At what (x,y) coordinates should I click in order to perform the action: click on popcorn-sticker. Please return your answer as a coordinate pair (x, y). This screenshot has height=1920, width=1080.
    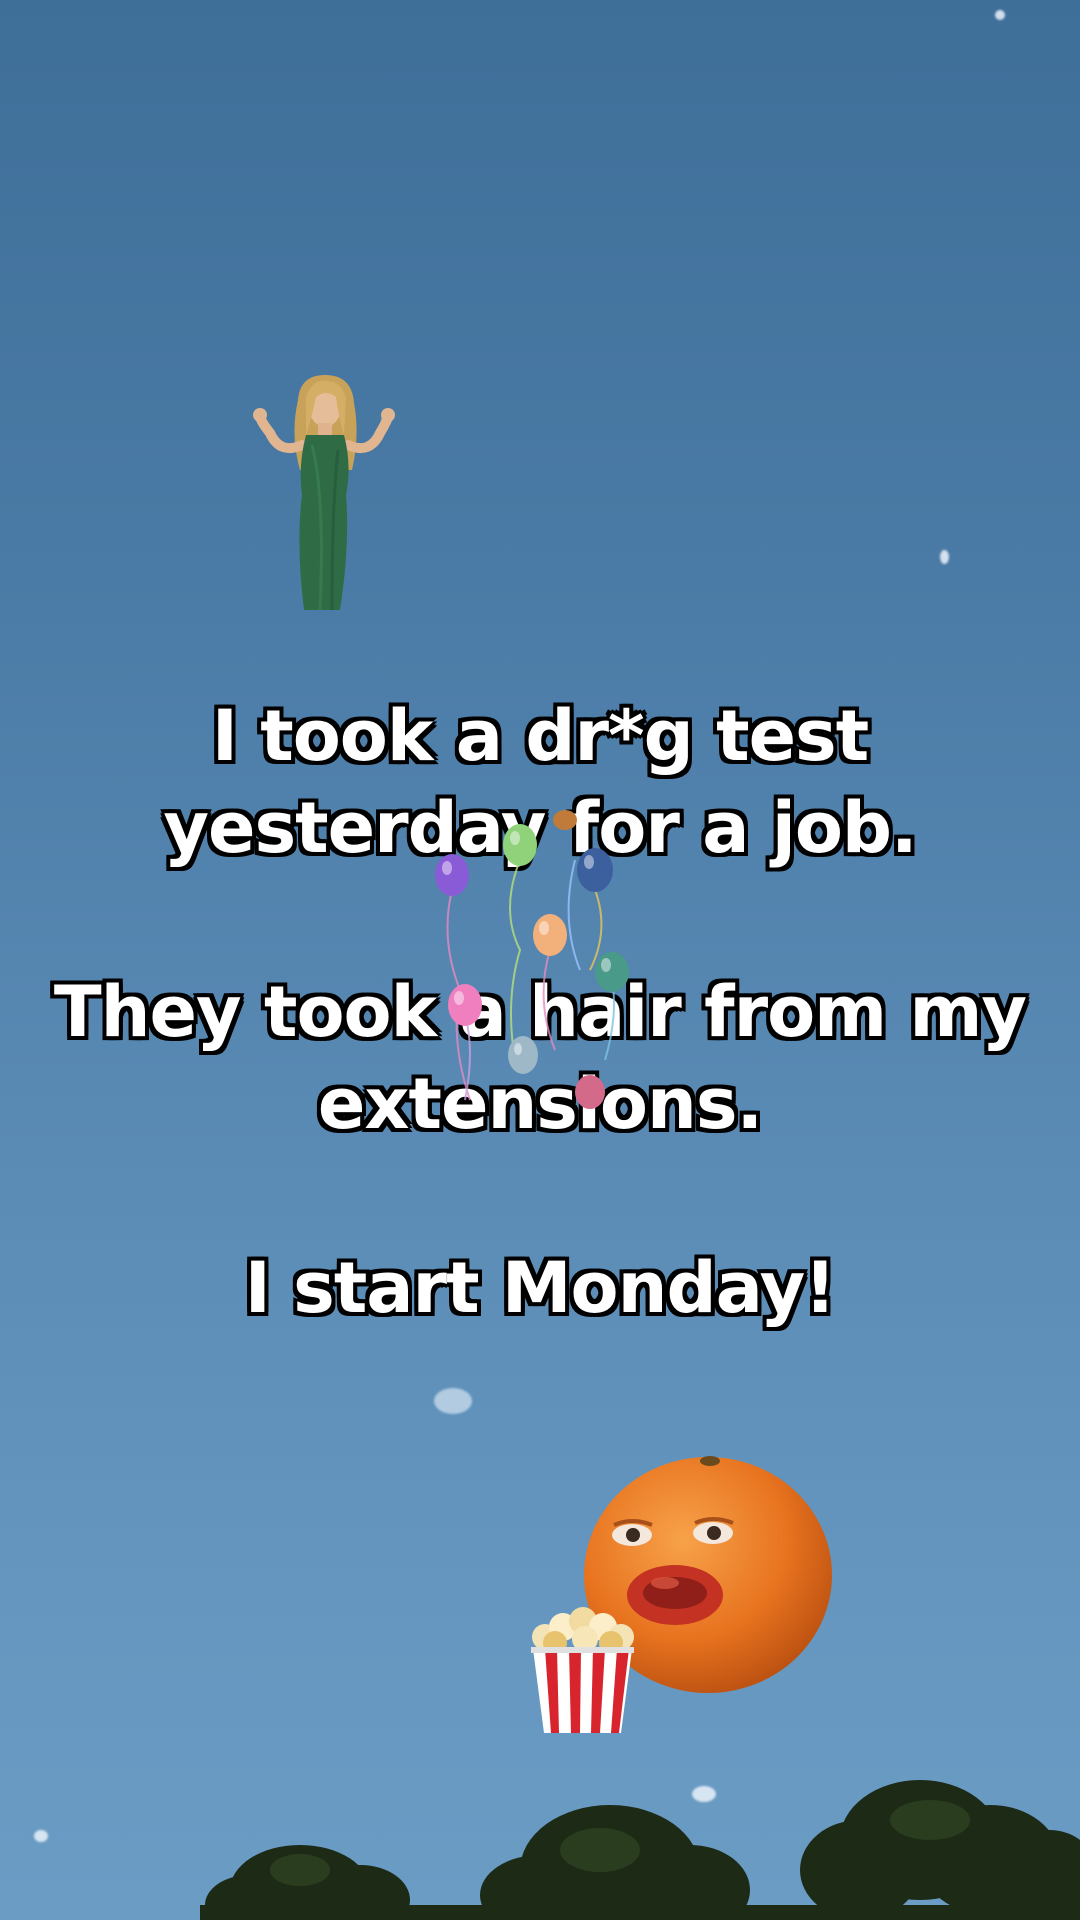
    Looking at the image, I should click on (582, 1670).